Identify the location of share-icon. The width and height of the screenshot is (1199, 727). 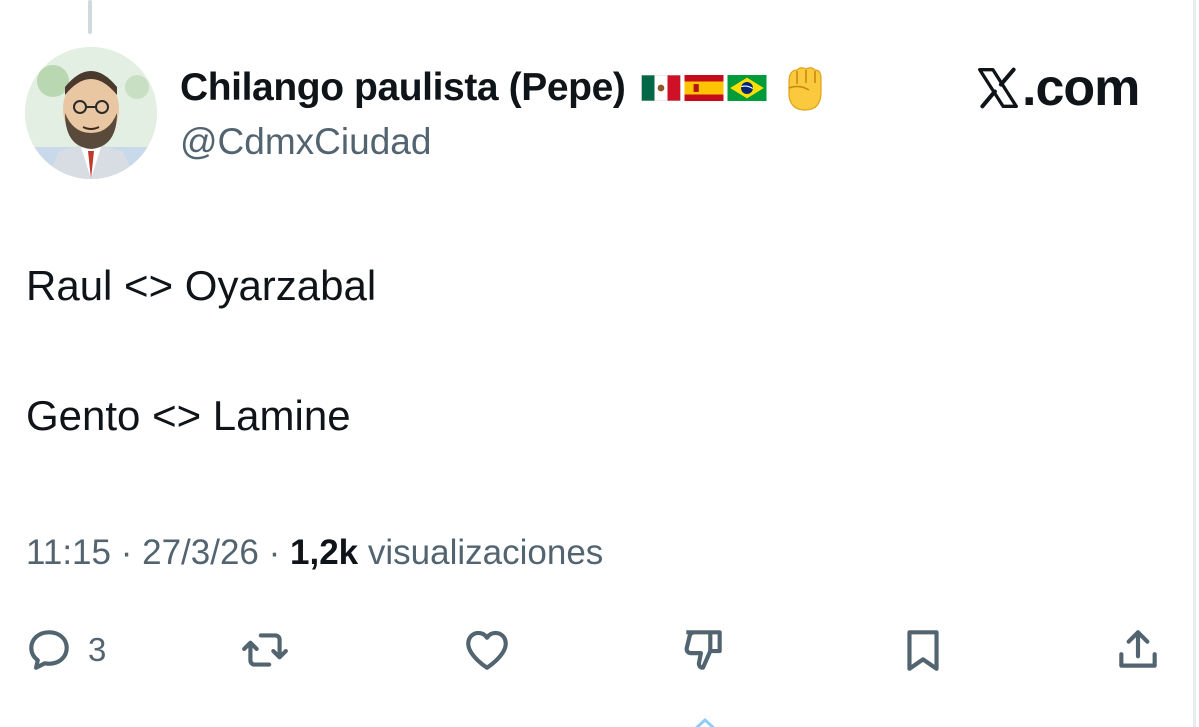
(1138, 649).